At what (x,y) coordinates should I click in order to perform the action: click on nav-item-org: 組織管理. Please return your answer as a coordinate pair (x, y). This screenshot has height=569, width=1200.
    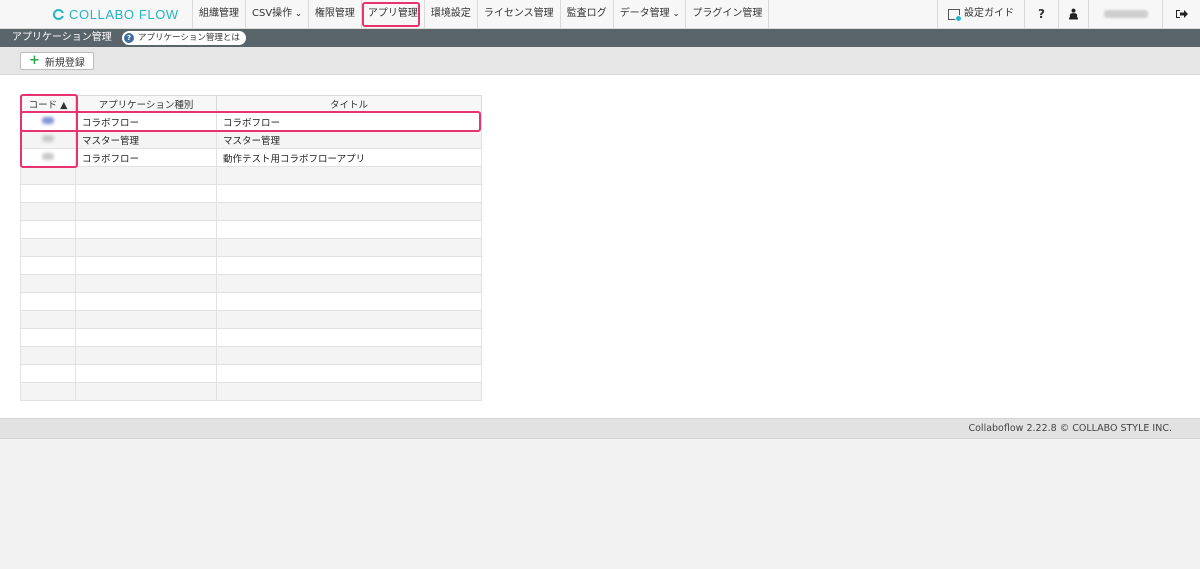
    Looking at the image, I should click on (219, 14).